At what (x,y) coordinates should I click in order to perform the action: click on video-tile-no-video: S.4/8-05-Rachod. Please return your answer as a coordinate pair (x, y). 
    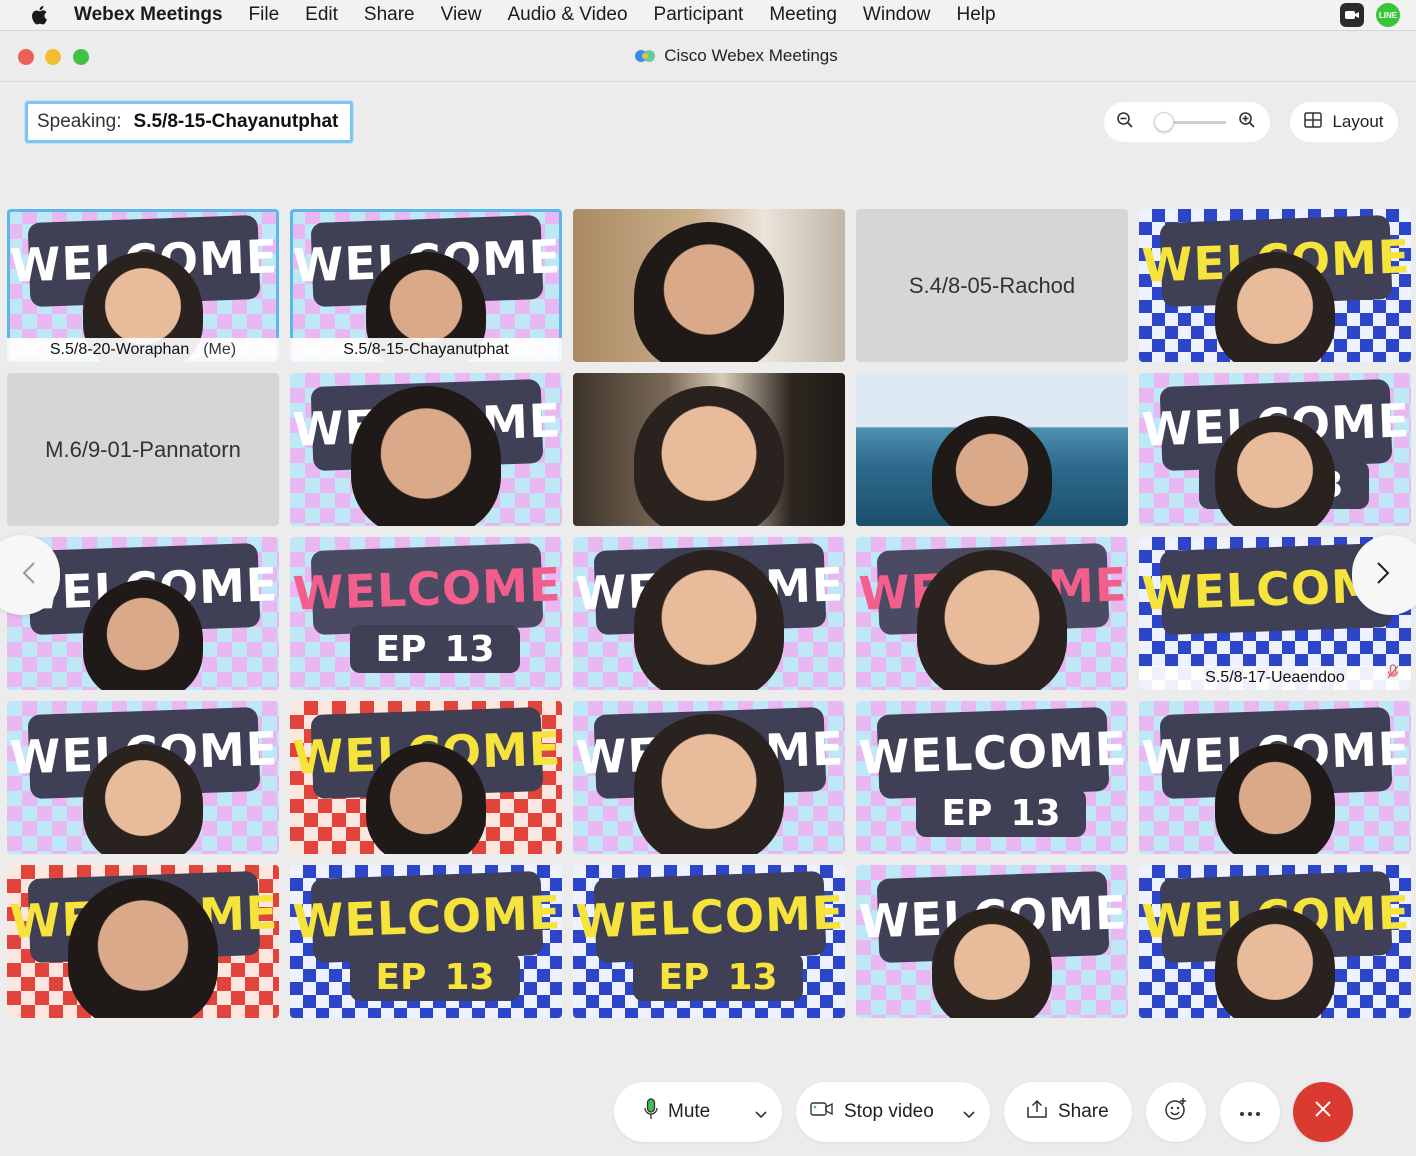
    Looking at the image, I should click on (992, 285).